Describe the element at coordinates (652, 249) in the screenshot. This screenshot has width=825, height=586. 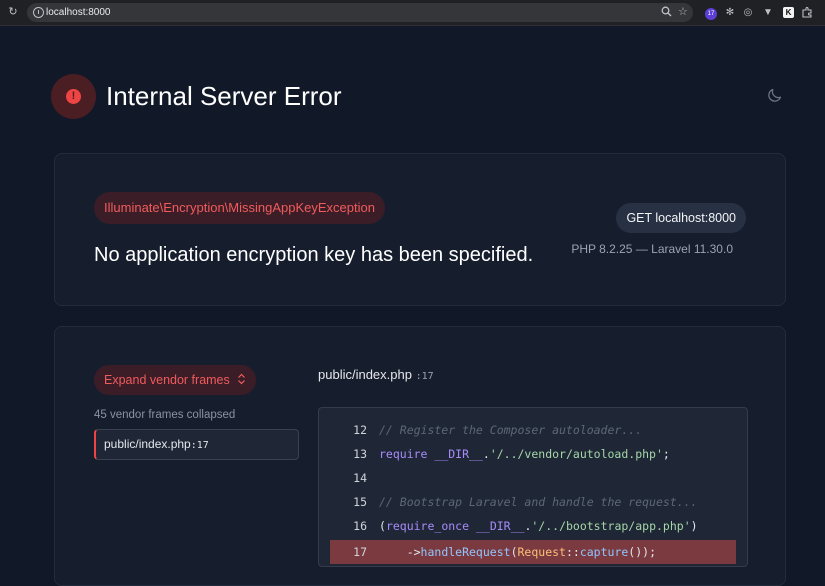
I see `version-info: PHP 8.2.25 — Laravel 11.30.0` at that location.